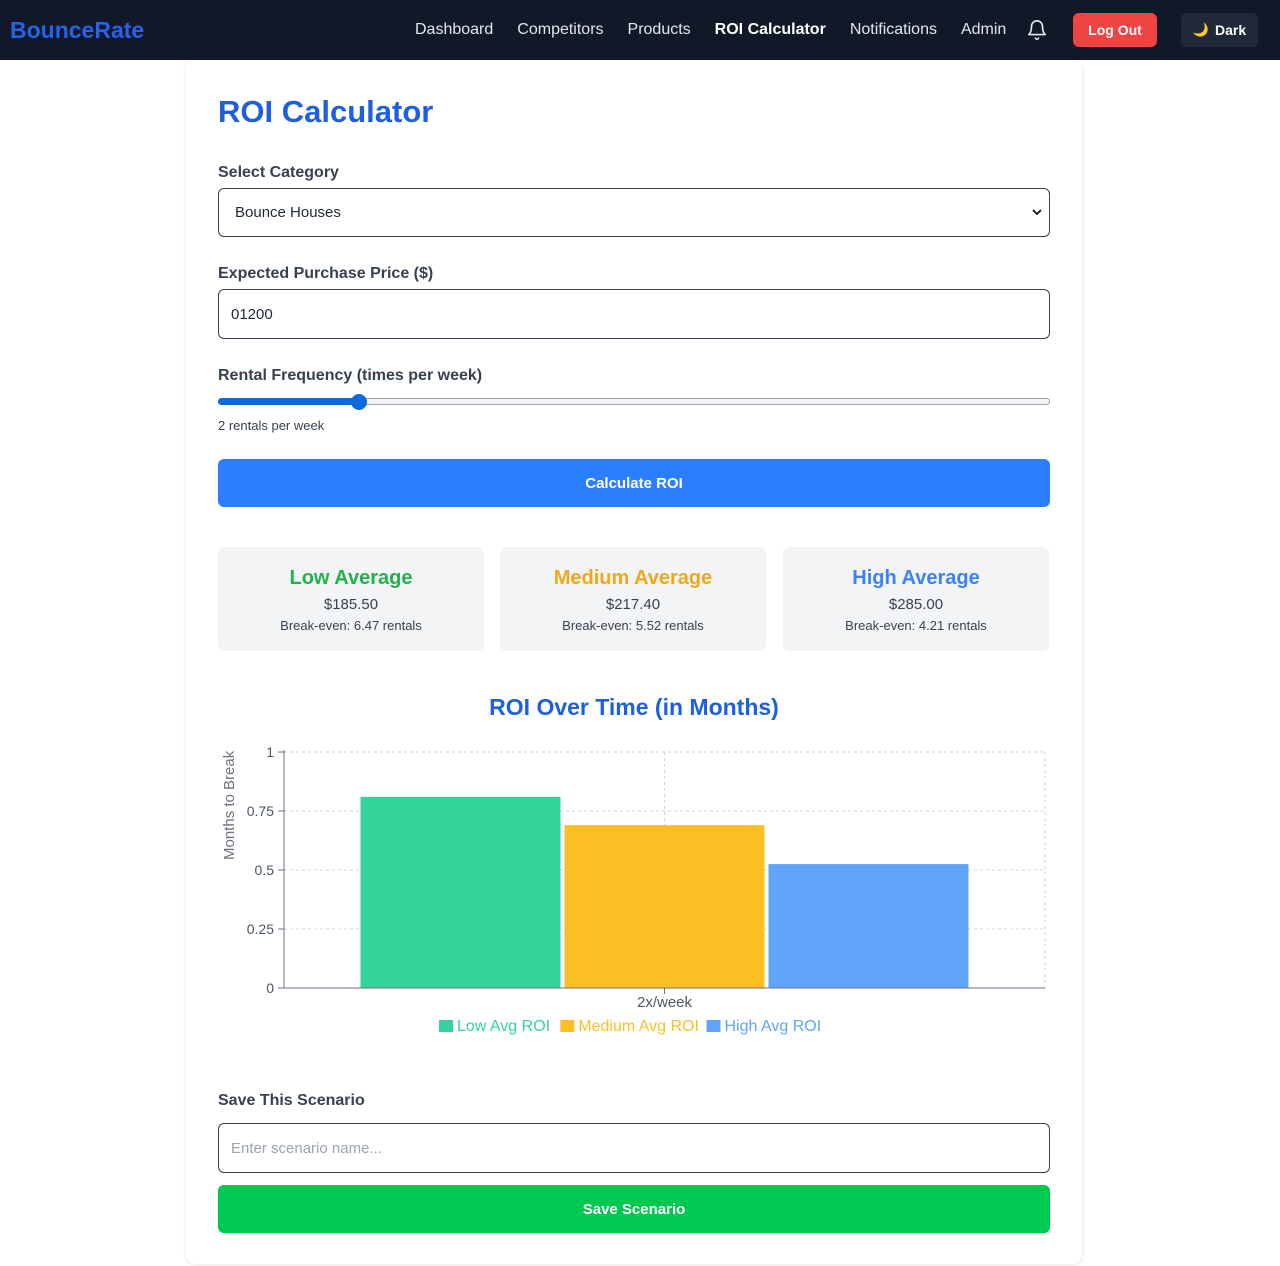 The width and height of the screenshot is (1280, 1266). I want to click on category-label: Select Category, so click(278, 172).